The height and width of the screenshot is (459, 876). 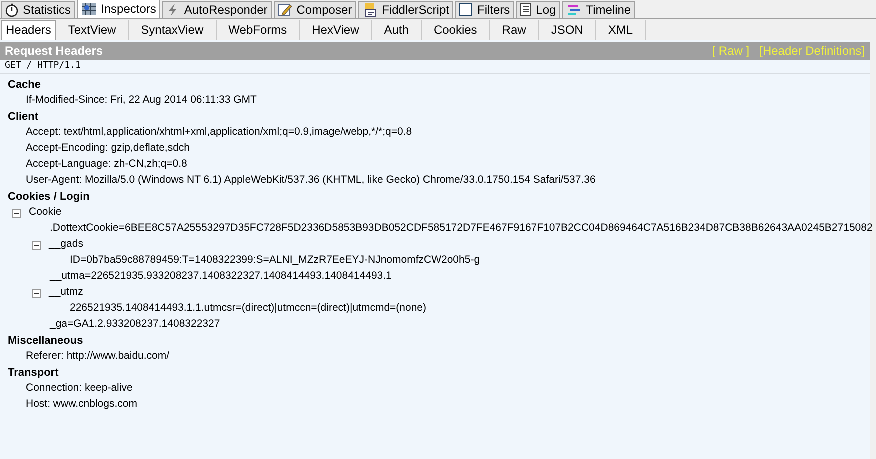 I want to click on header-entry: .DottextCookie=6BEE8C57A25553297D35FC728F5D2336D5853B93DB052CDF585172D7FE467F9167F107B2CC04D869464C7A516B234D87CB38B62643AA0245B2715082, so click(x=461, y=228).